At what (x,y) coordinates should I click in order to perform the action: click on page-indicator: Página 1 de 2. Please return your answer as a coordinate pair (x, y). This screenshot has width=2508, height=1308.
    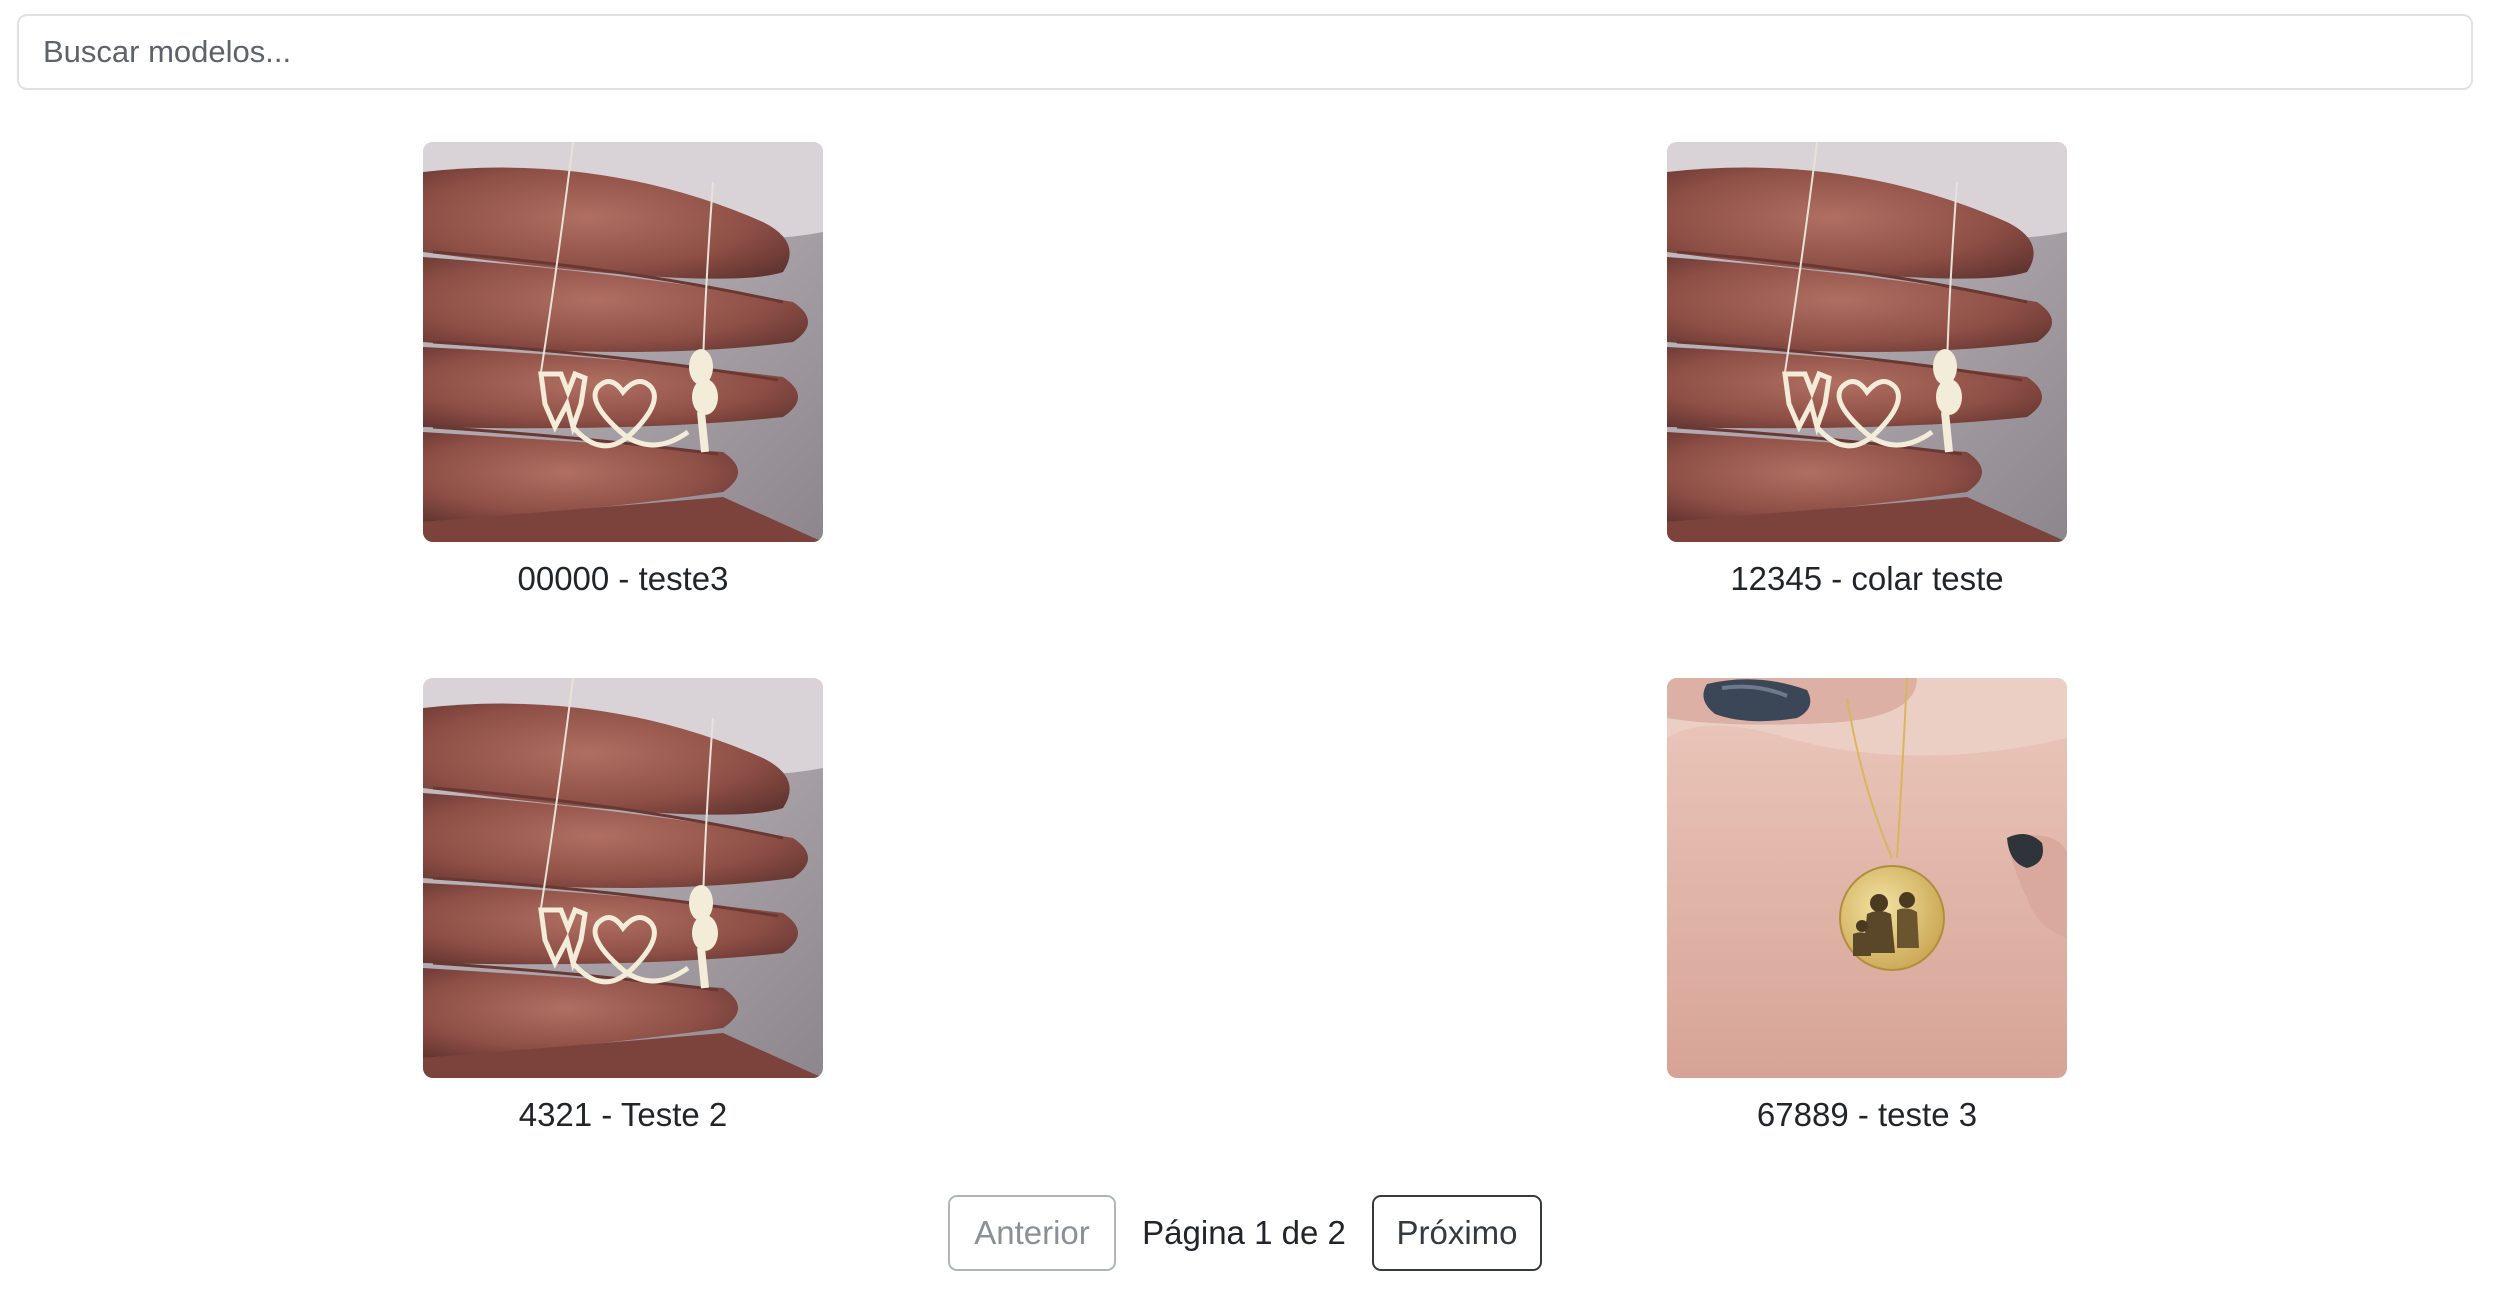
    Looking at the image, I should click on (1244, 1232).